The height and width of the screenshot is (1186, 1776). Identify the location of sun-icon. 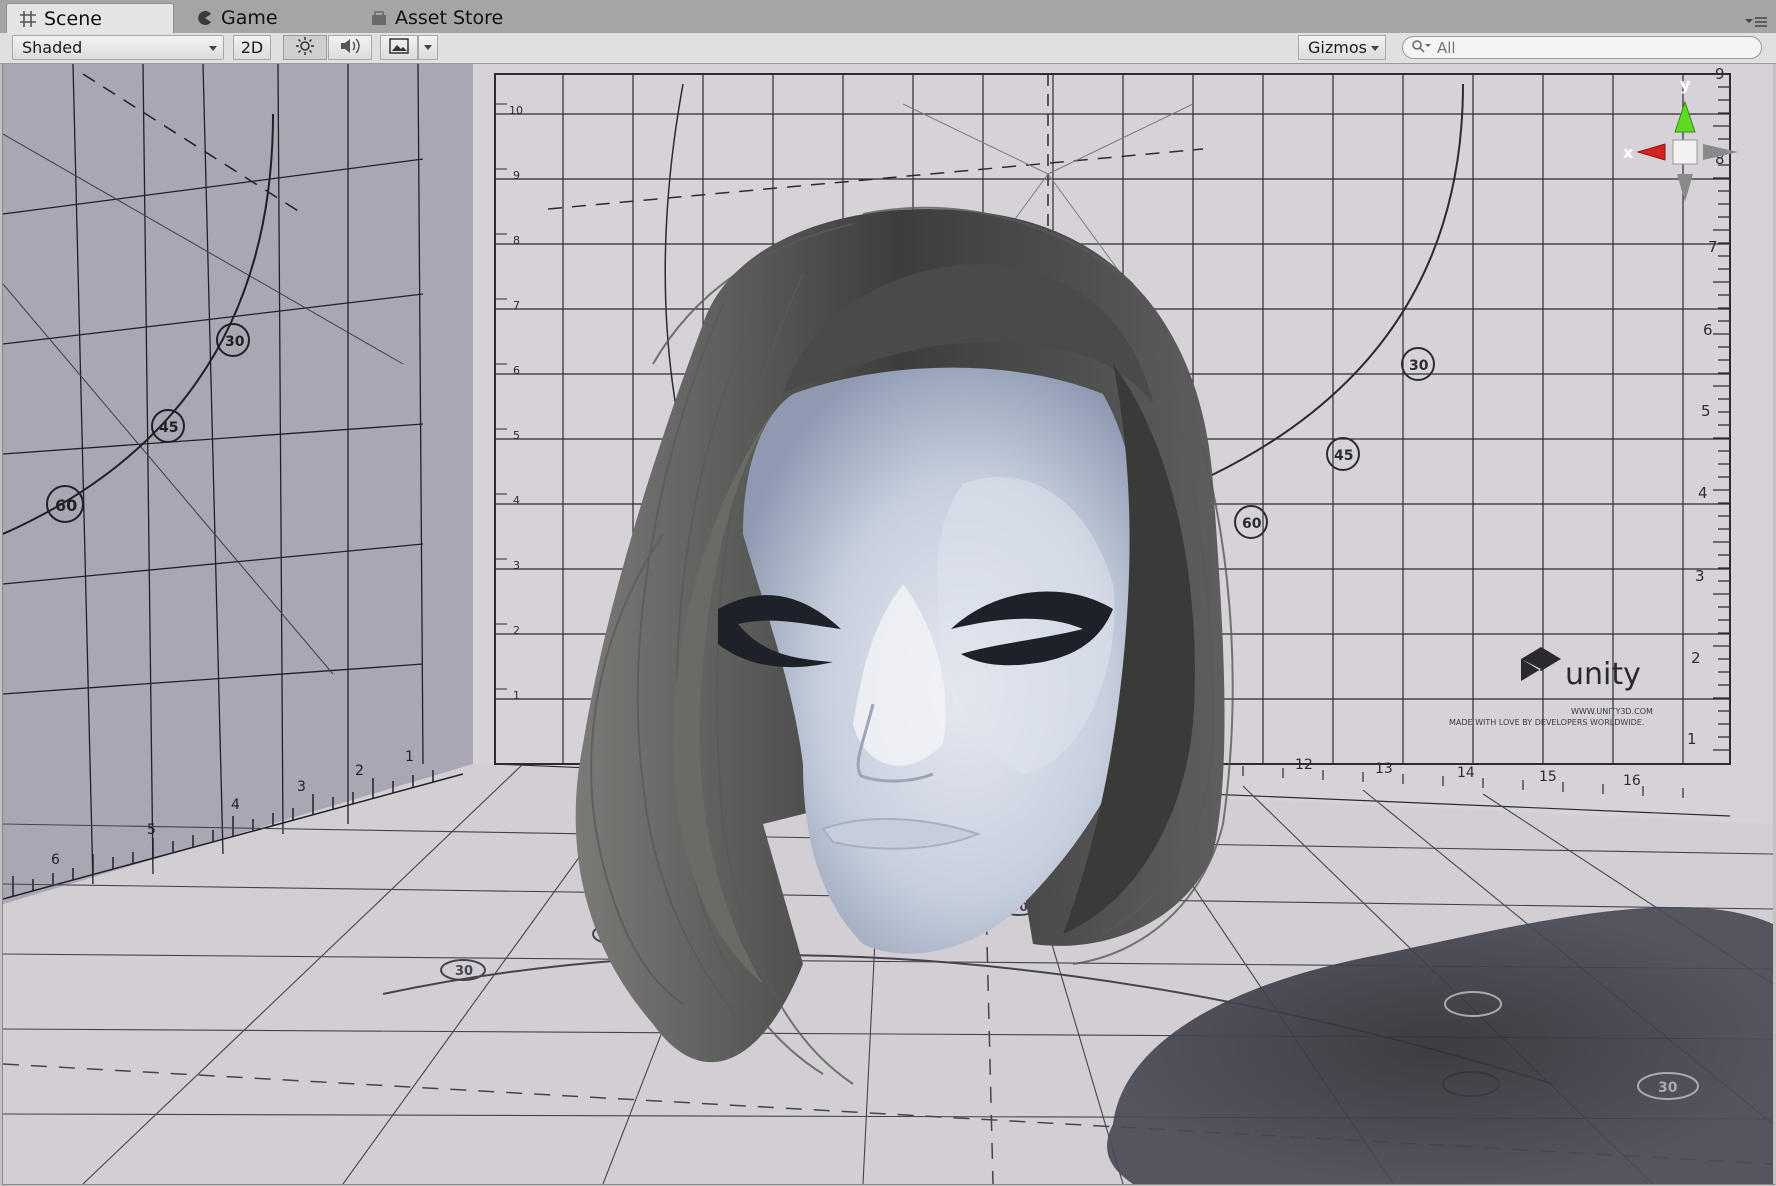
(305, 48).